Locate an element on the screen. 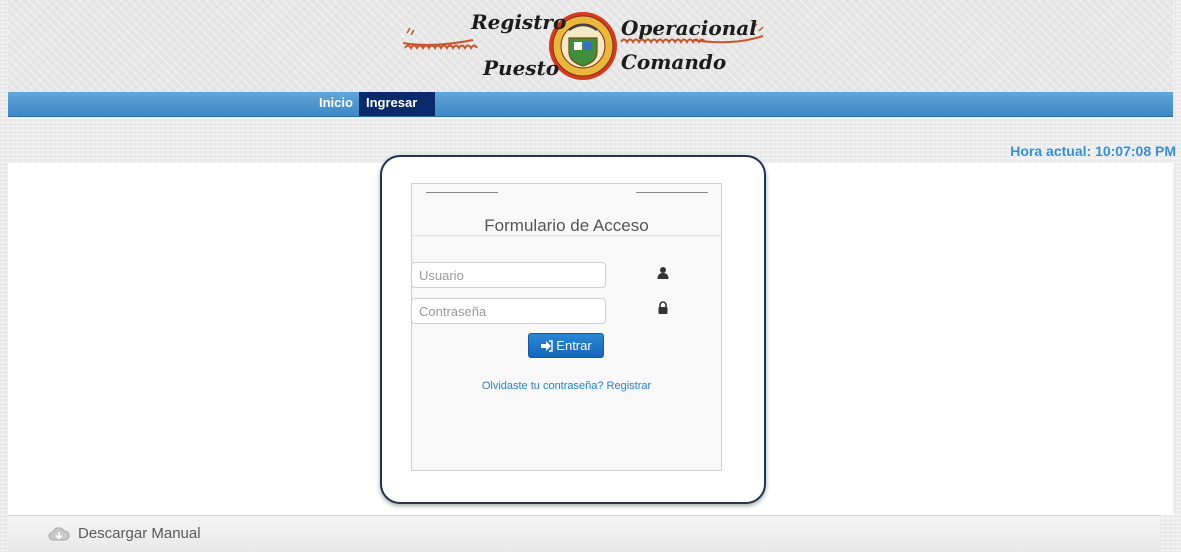 Image resolution: width=1181 pixels, height=552 pixels. download-manual-bar: Descargar Manual is located at coordinates (584, 533).